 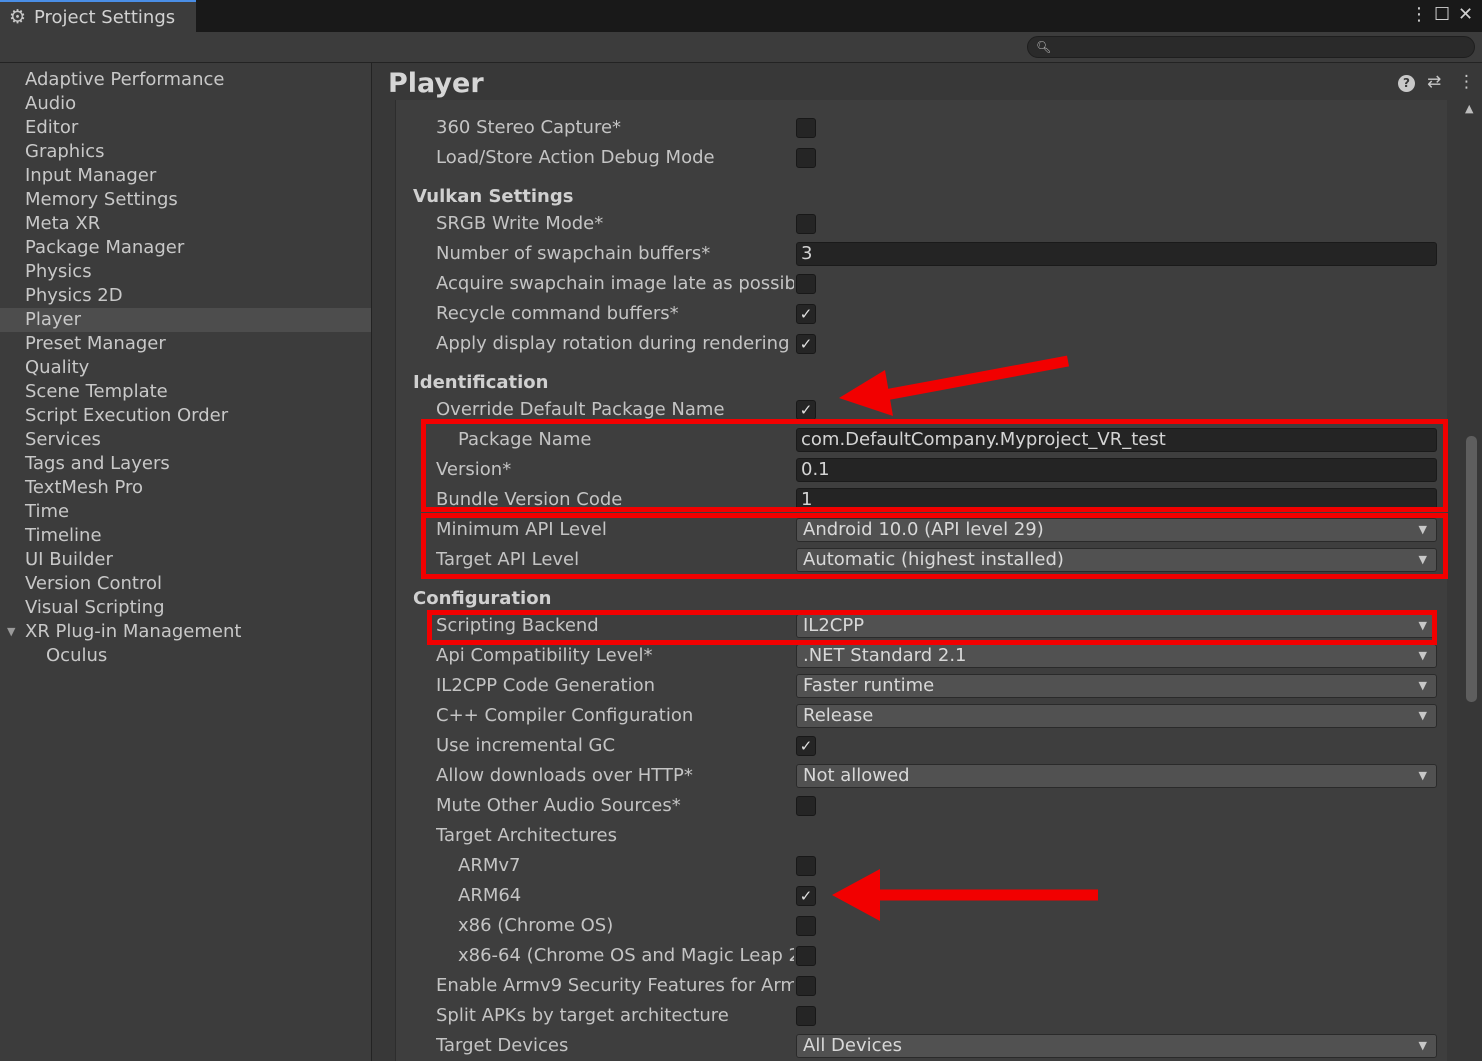 I want to click on sidebar-item-scene-template: Scene Template, so click(x=185, y=392).